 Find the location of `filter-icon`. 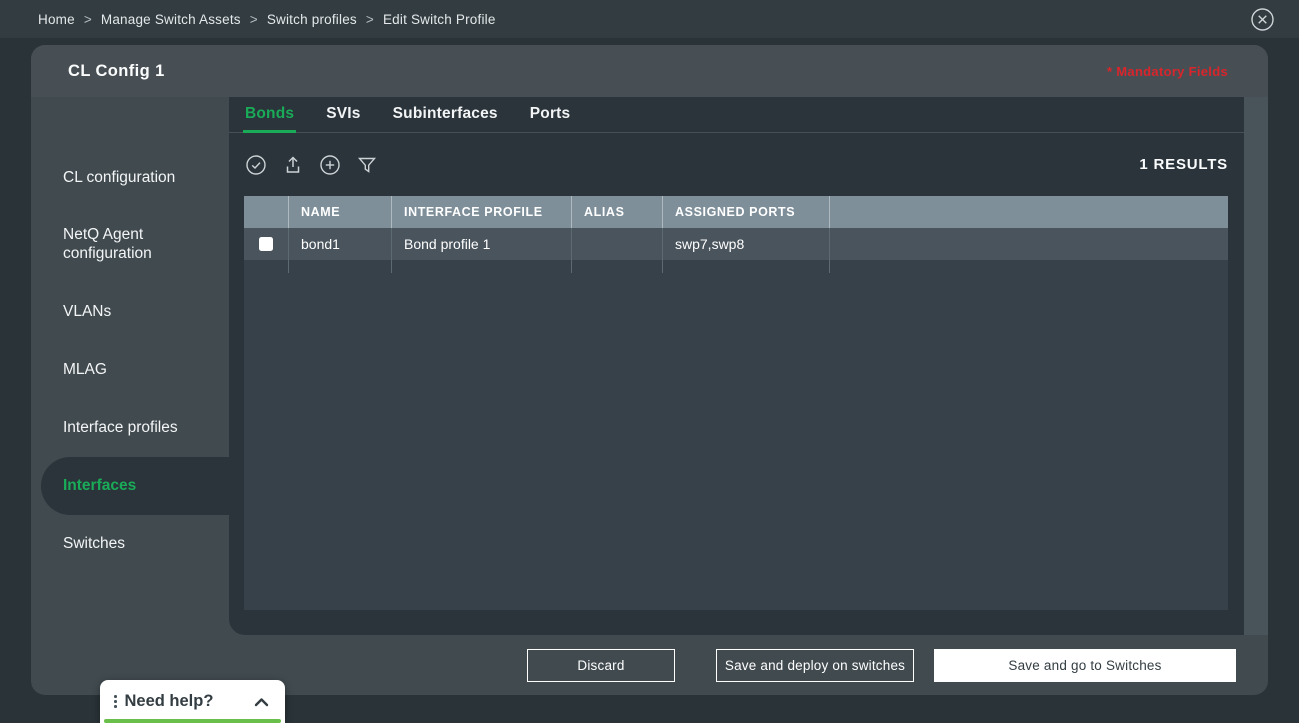

filter-icon is located at coordinates (367, 165).